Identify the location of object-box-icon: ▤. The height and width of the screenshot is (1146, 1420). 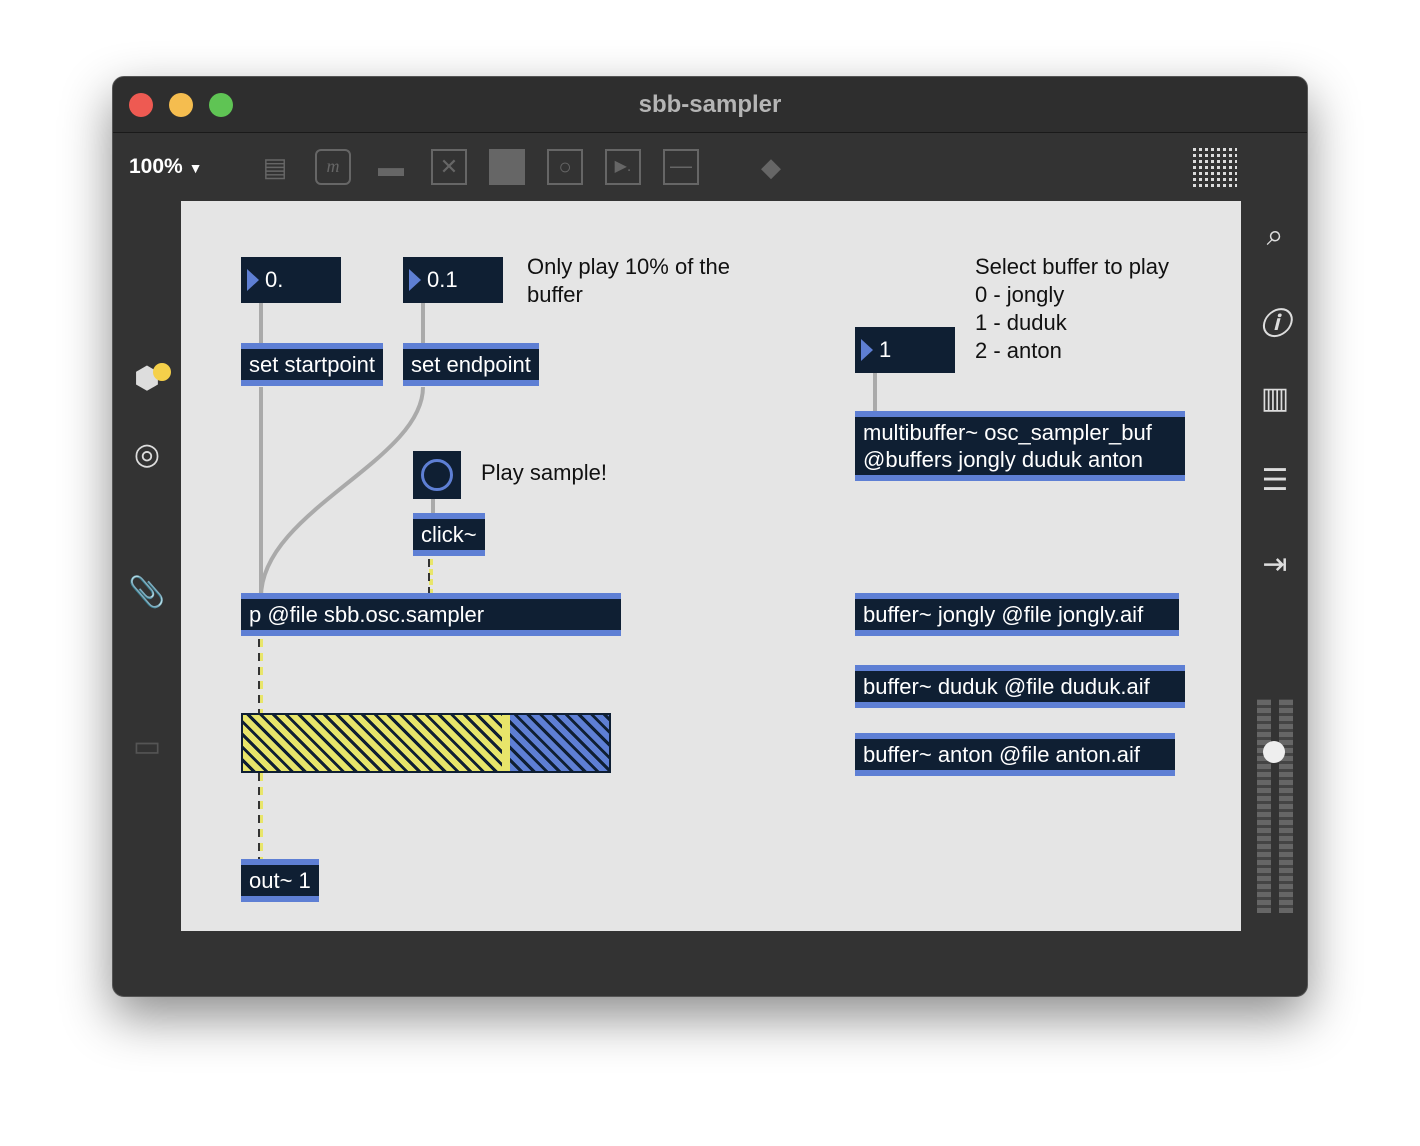
(275, 167).